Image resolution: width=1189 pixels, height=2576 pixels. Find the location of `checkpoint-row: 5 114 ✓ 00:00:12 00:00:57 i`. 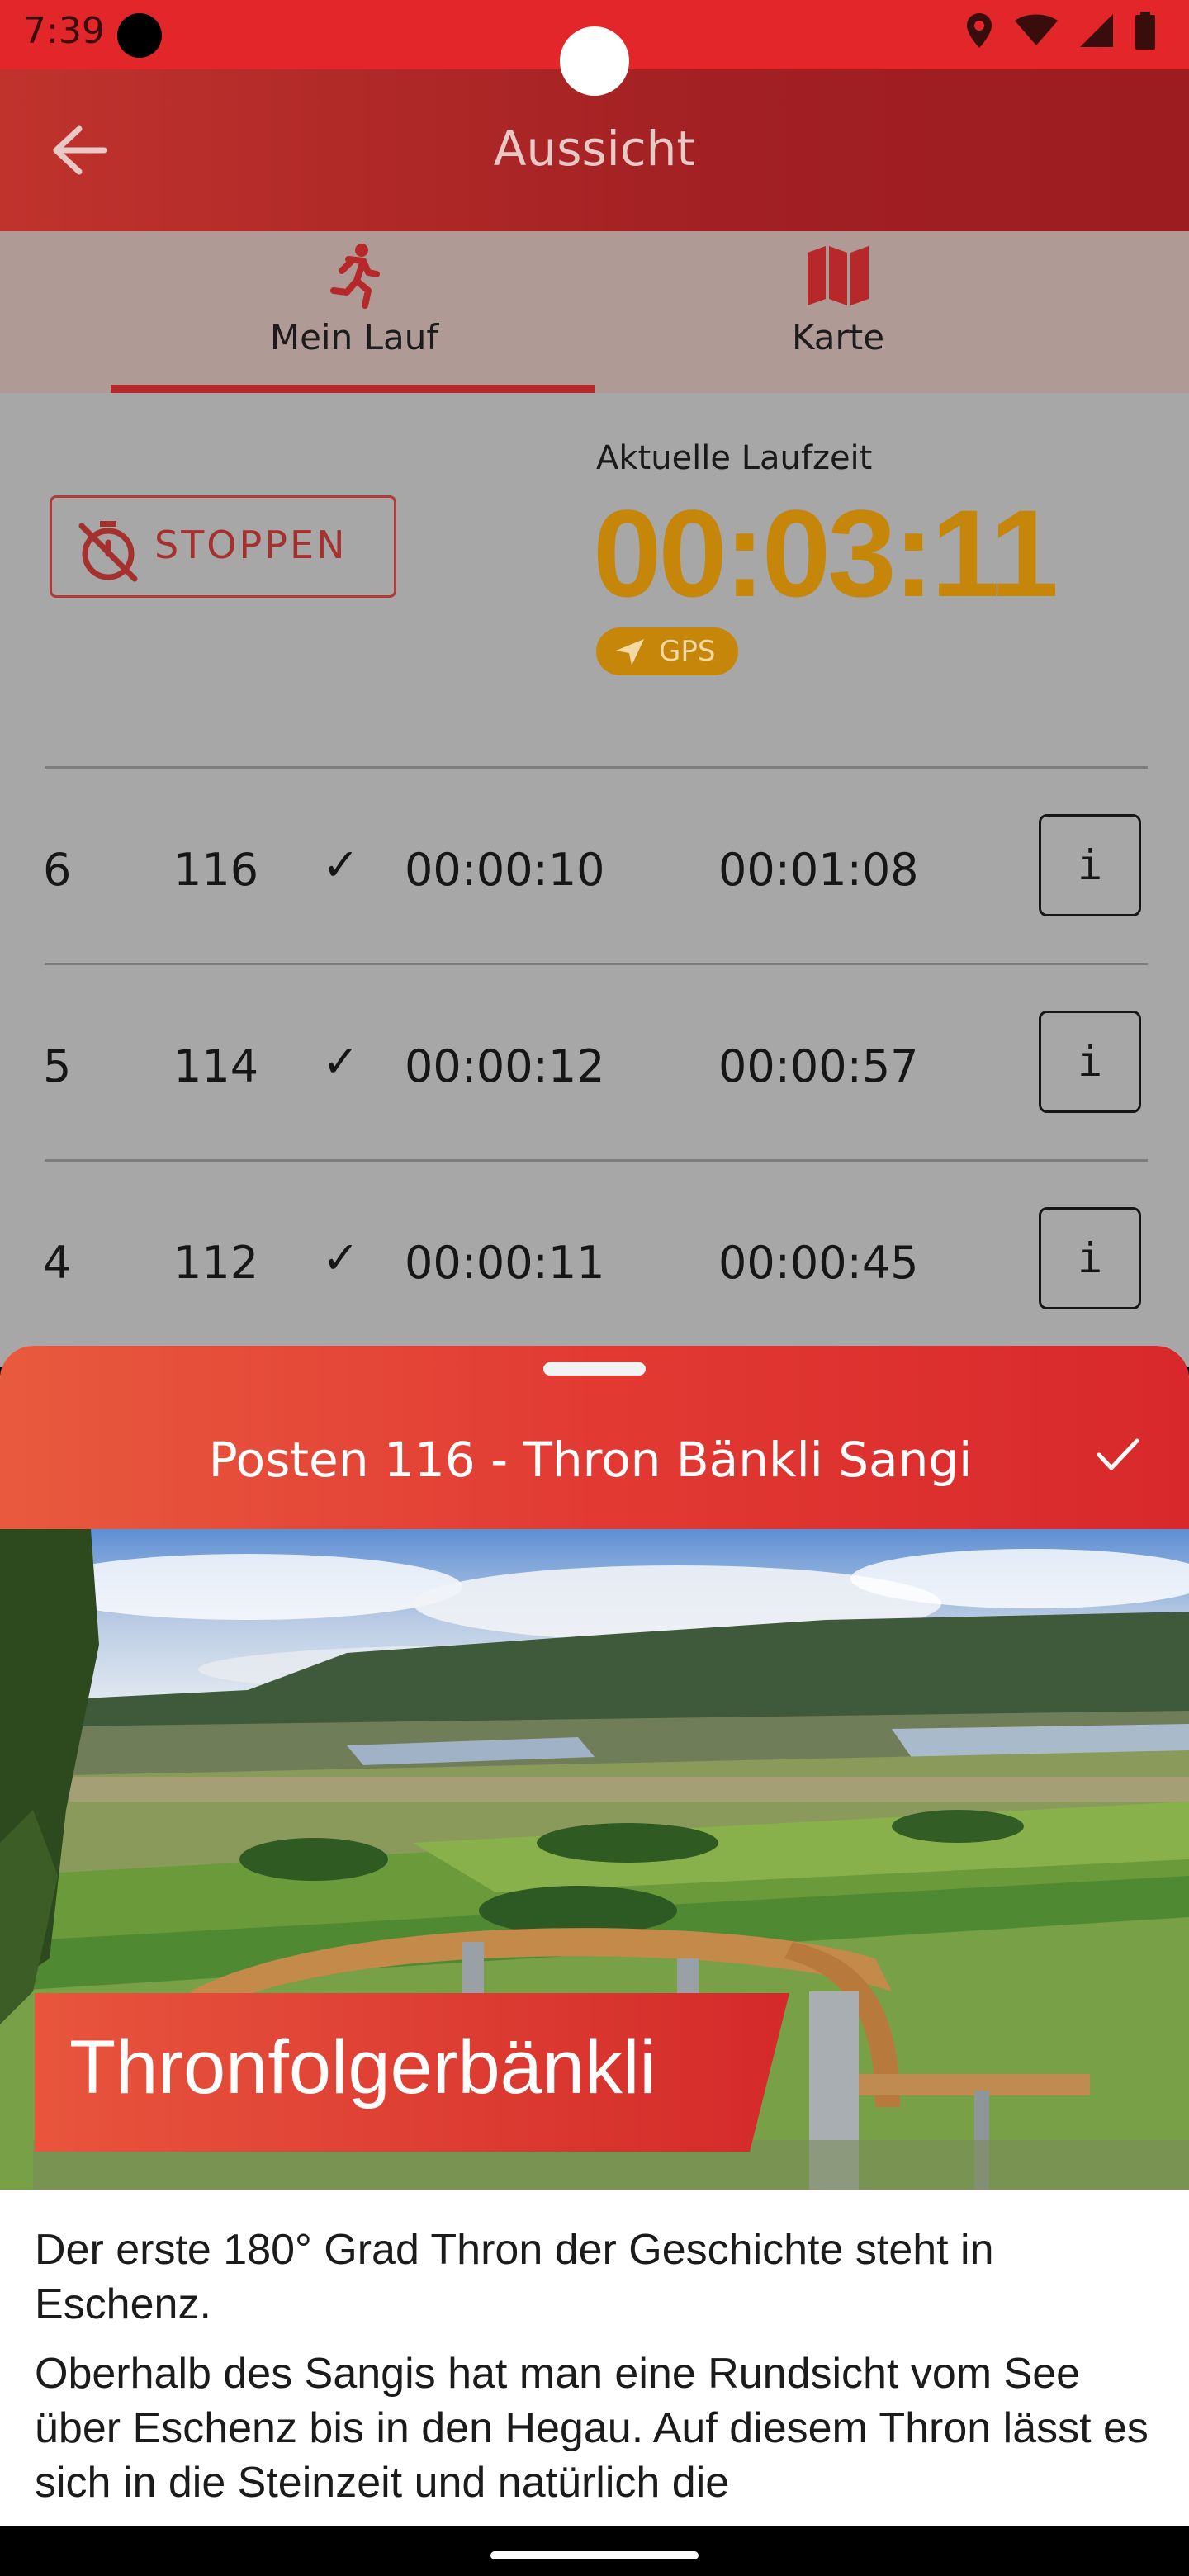

checkpoint-row: 5 114 ✓ 00:00:12 00:00:57 i is located at coordinates (594, 1061).